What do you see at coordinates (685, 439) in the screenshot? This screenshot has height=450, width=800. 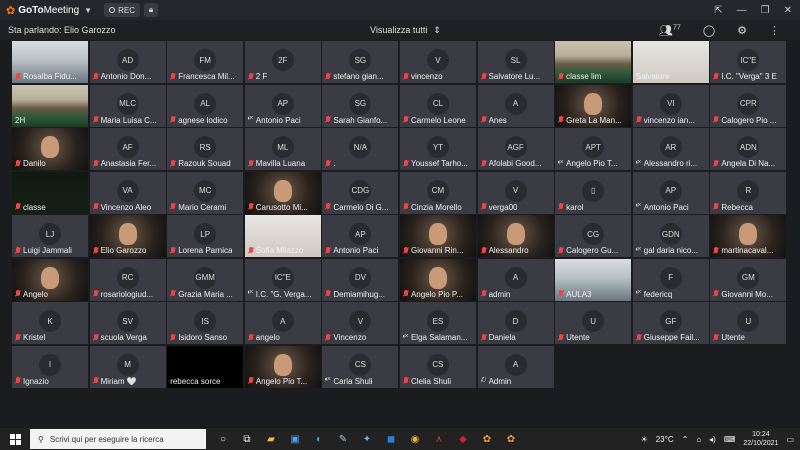 I see `chevron-up-icon: ⌃` at bounding box center [685, 439].